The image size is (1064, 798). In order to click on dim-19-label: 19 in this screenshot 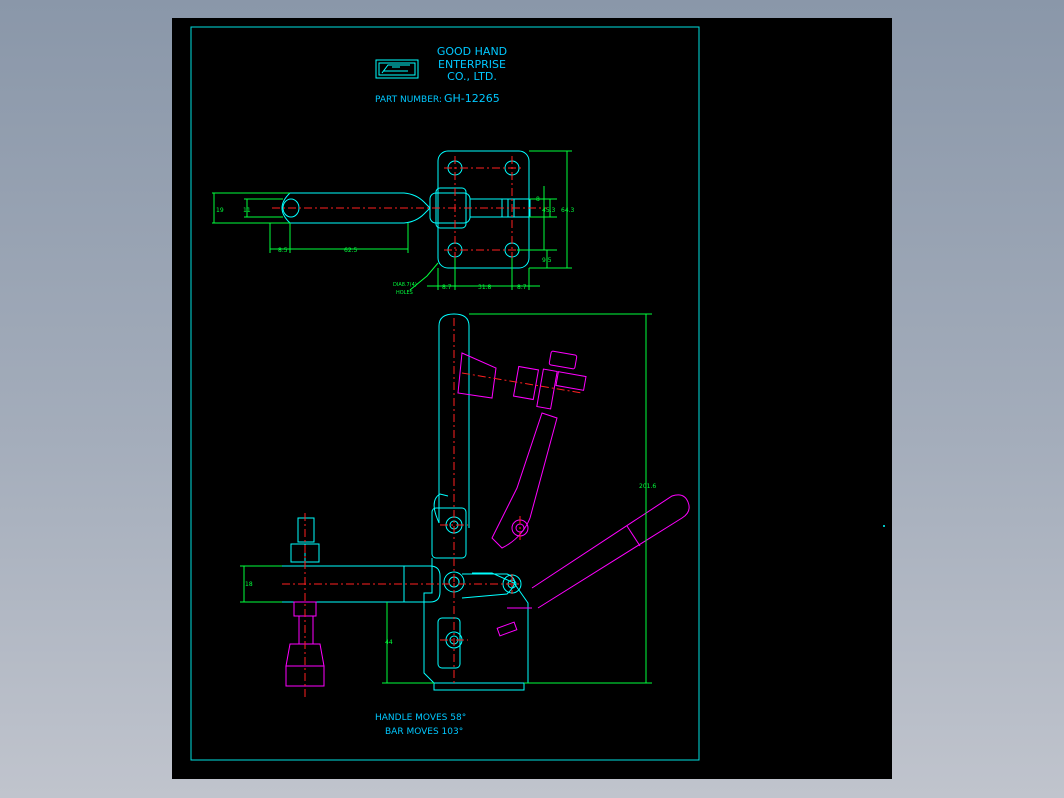, I will do `click(220, 210)`.